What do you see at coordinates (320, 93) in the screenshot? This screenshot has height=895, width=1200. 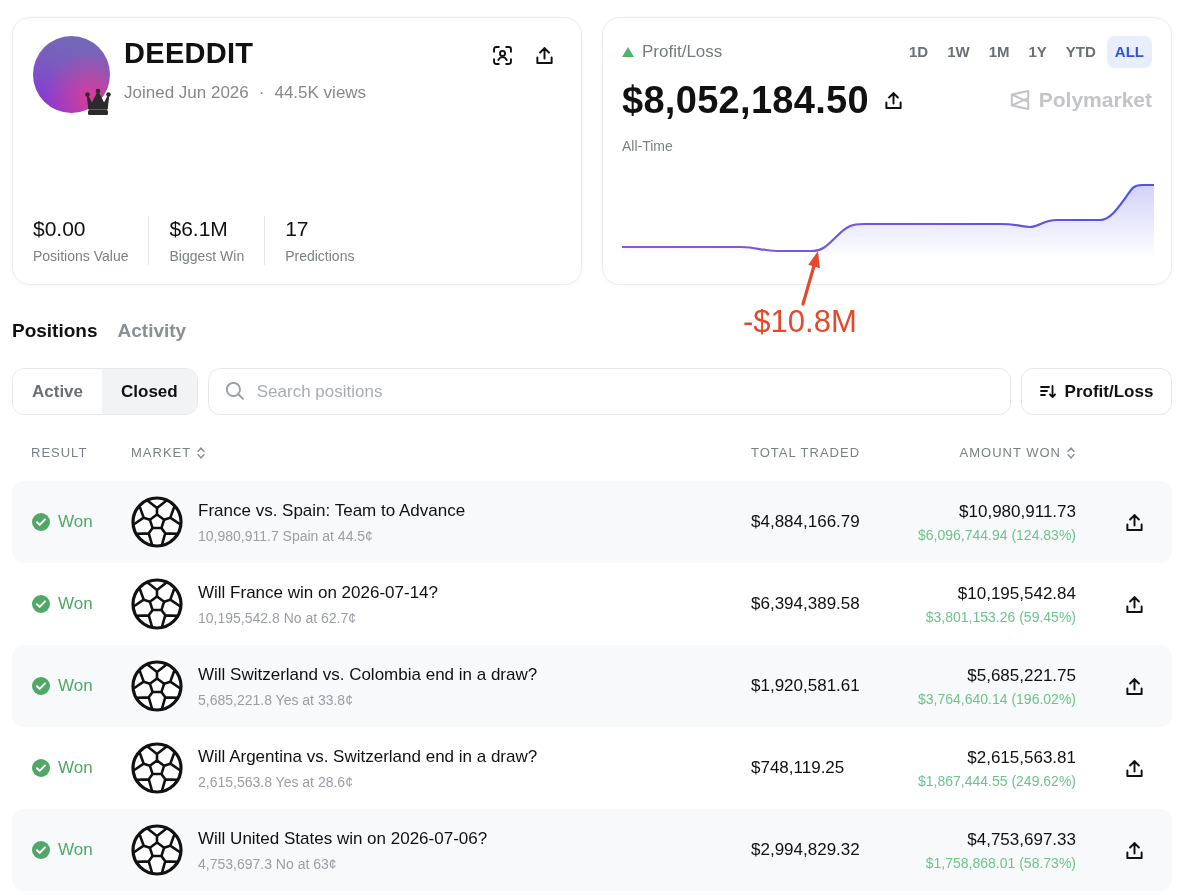 I see `view-count: 44.5K views` at bounding box center [320, 93].